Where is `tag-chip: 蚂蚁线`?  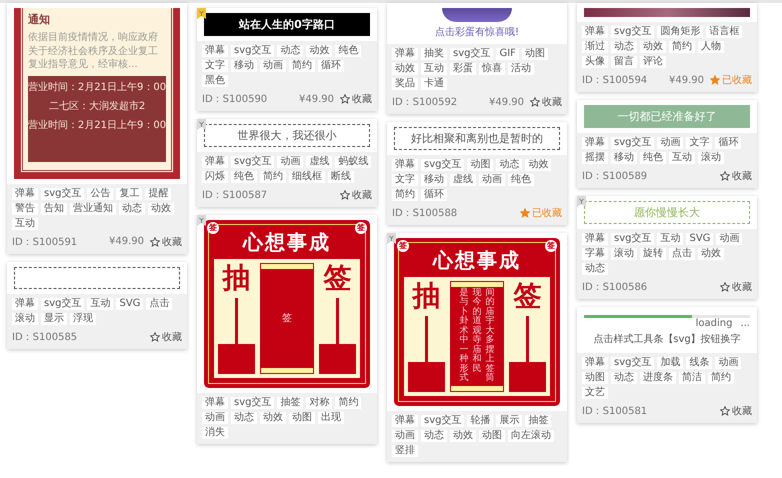 tag-chip: 蚂蚁线 is located at coordinates (353, 162).